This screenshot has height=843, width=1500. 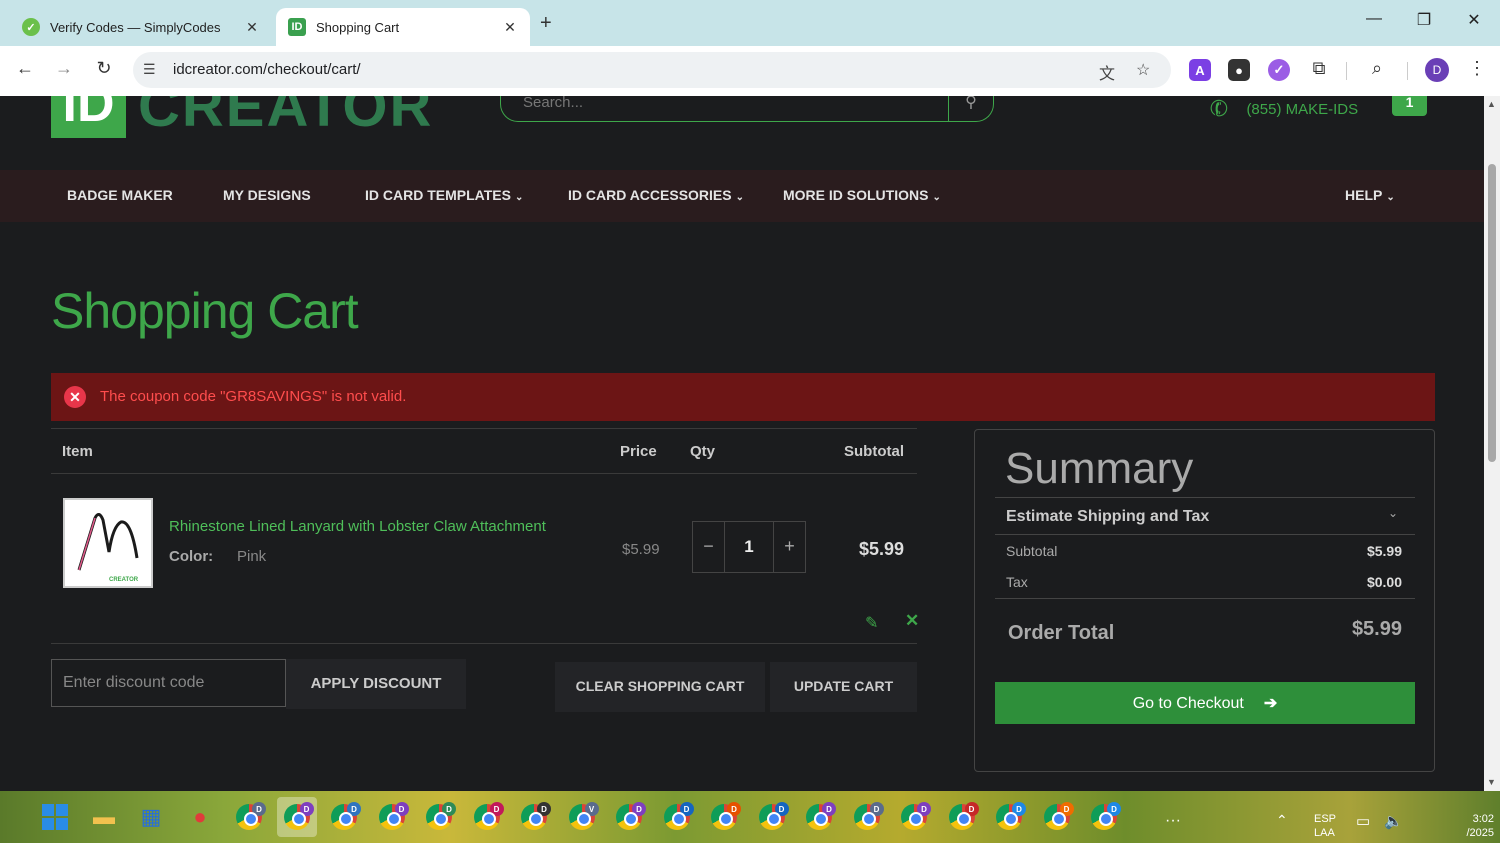 I want to click on search-icon: ⚲, so click(x=970, y=108).